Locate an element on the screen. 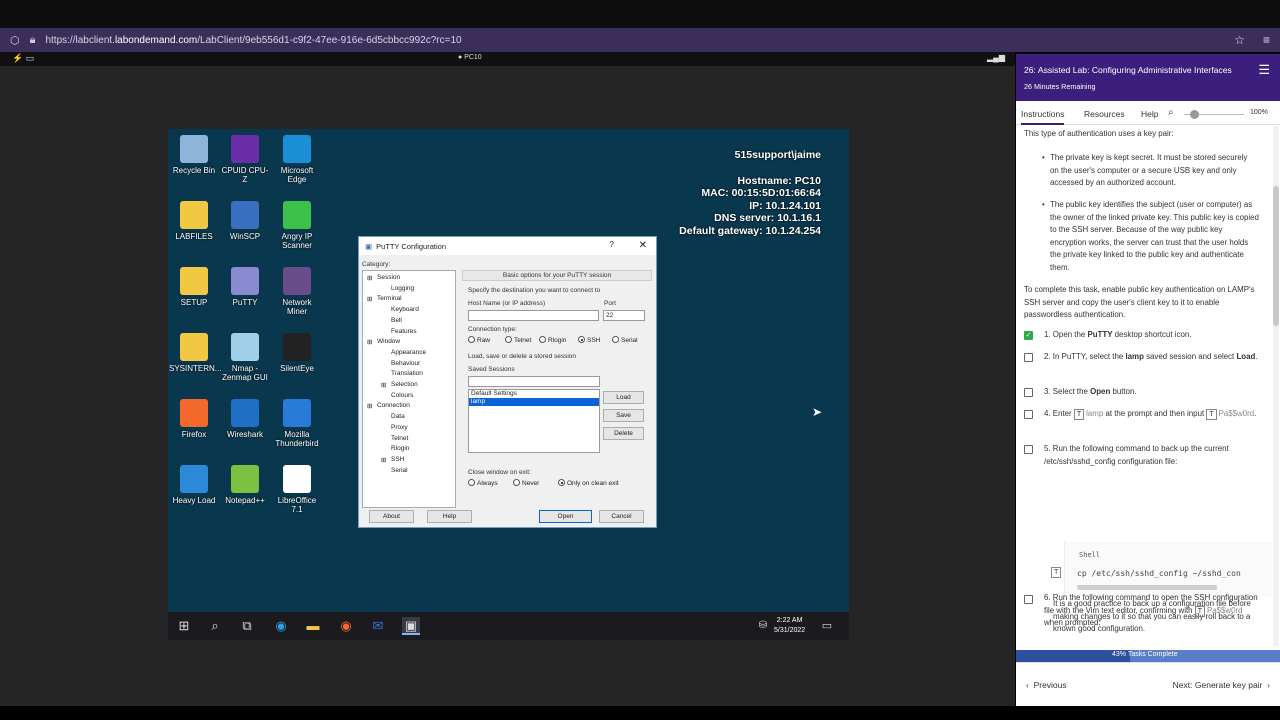  tab-instructions: Instructions is located at coordinates (1043, 117).